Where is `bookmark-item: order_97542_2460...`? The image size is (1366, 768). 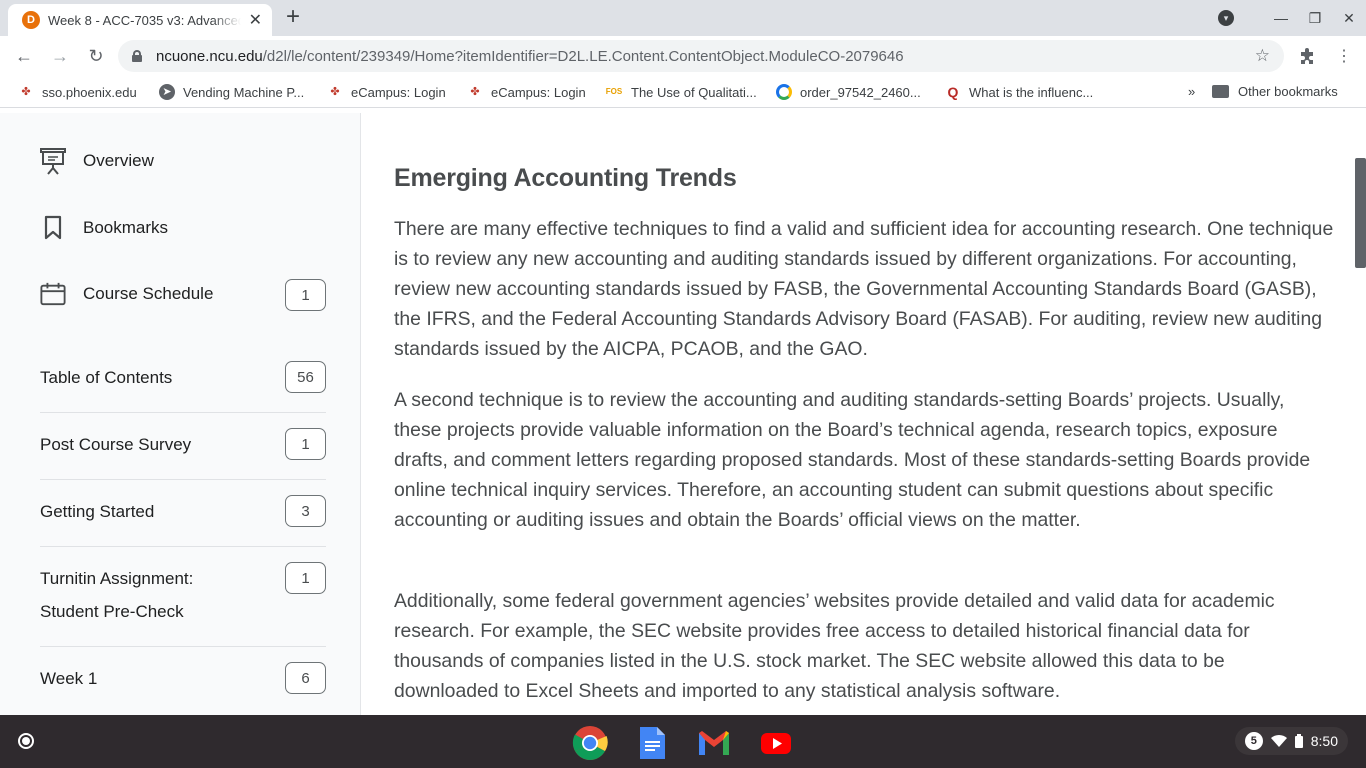
bookmark-item: order_97542_2460... is located at coordinates (848, 92).